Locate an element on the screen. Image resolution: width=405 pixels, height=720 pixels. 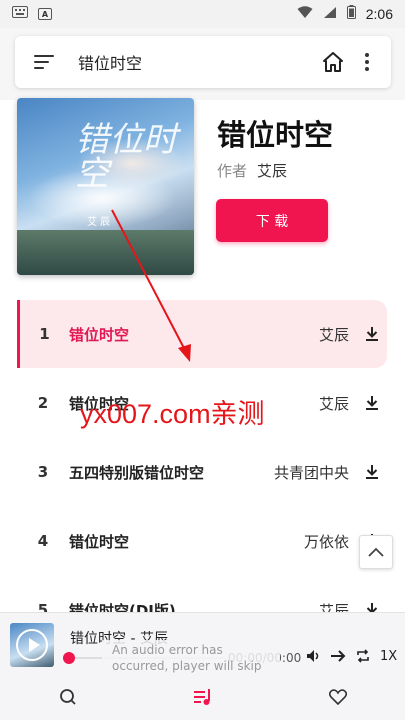
wifi-icon is located at coordinates (305, 14).